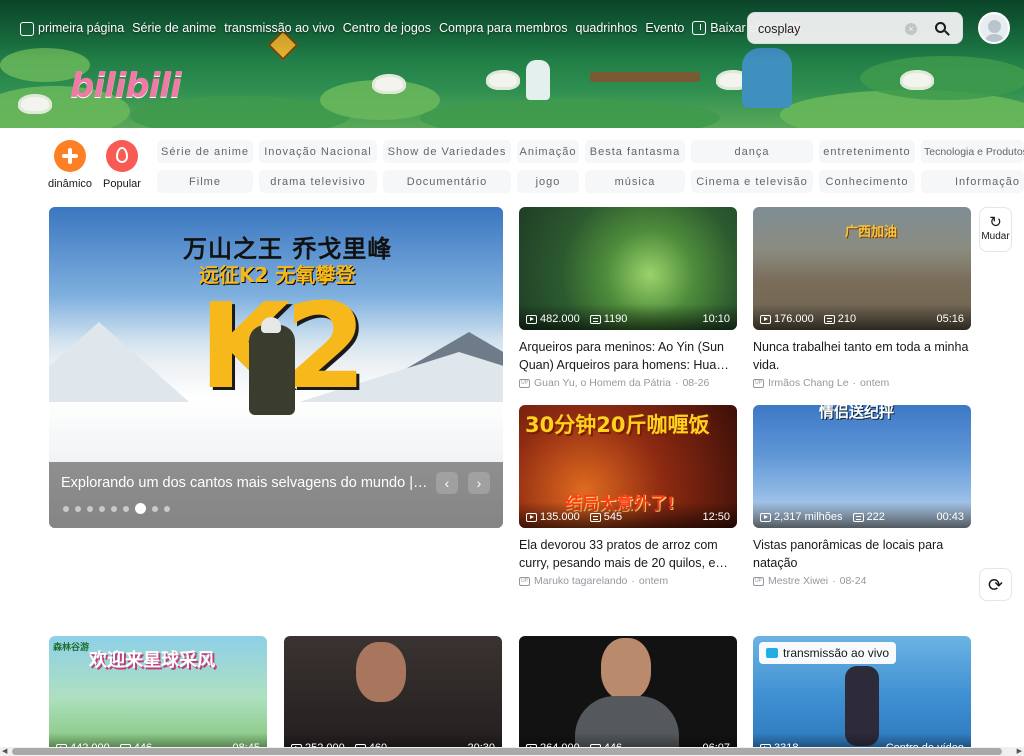  Describe the element at coordinates (503, 28) in the screenshot. I see `nav-item-membership: Compra para membros` at that location.